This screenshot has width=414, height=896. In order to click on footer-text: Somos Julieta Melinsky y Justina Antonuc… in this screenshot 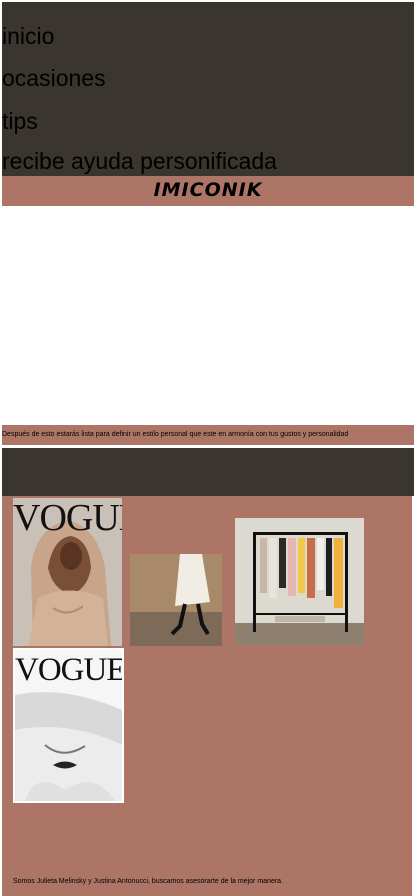, I will do `click(148, 881)`.